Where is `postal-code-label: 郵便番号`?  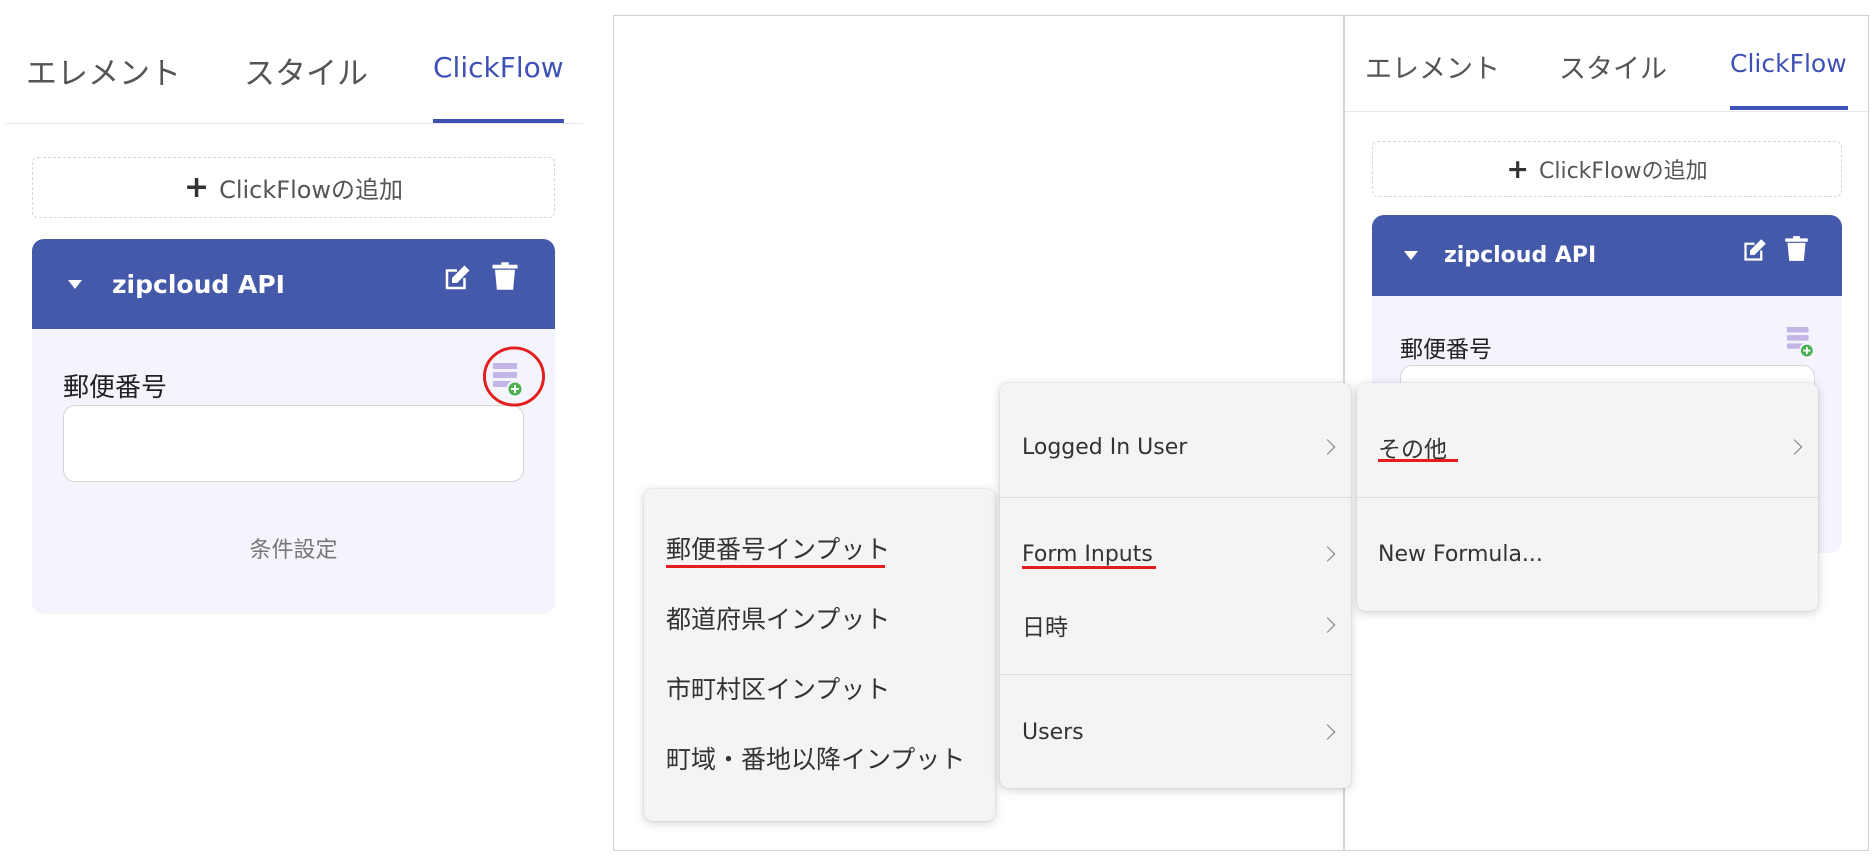
postal-code-label: 郵便番号 is located at coordinates (115, 388).